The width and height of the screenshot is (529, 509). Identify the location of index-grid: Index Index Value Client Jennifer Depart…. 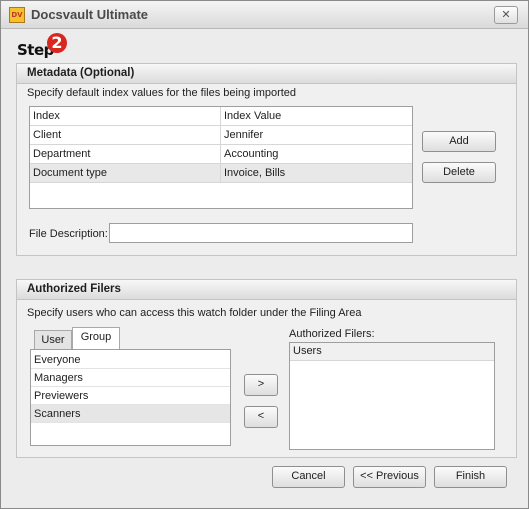
(221, 157).